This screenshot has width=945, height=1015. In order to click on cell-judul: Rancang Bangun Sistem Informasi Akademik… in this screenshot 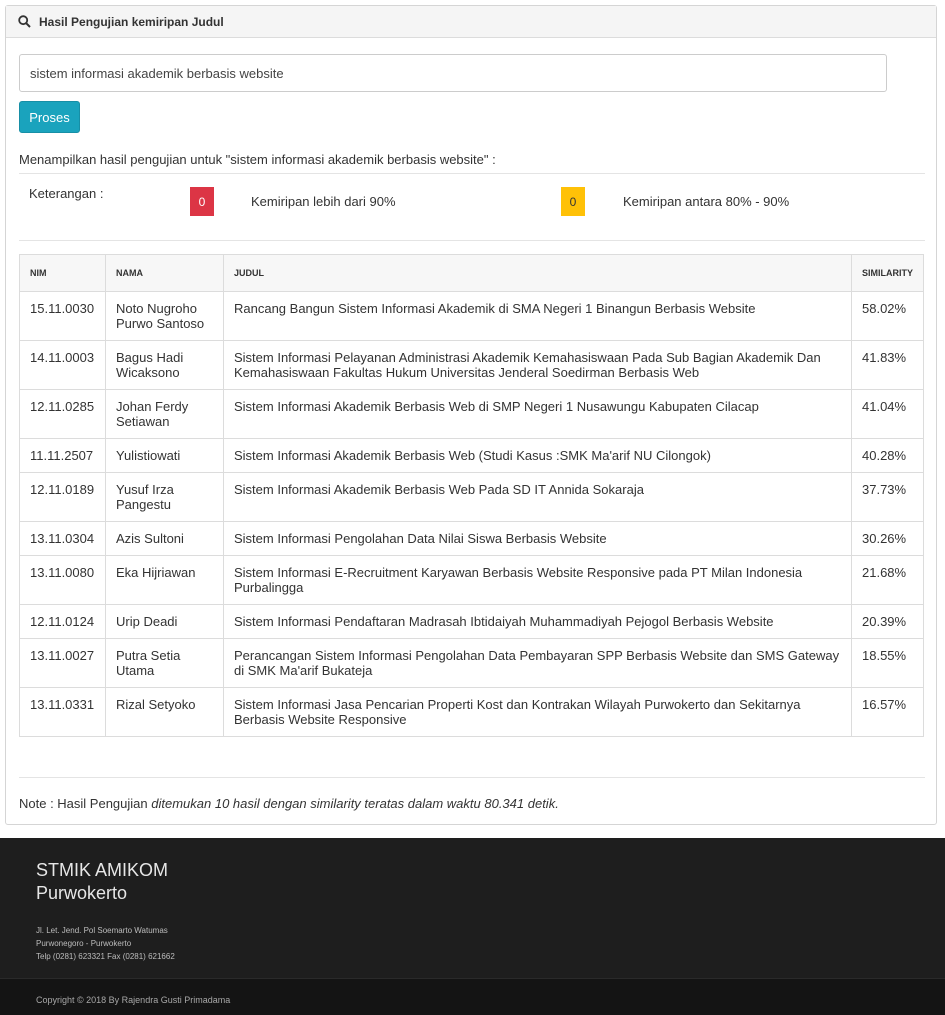, I will do `click(537, 316)`.